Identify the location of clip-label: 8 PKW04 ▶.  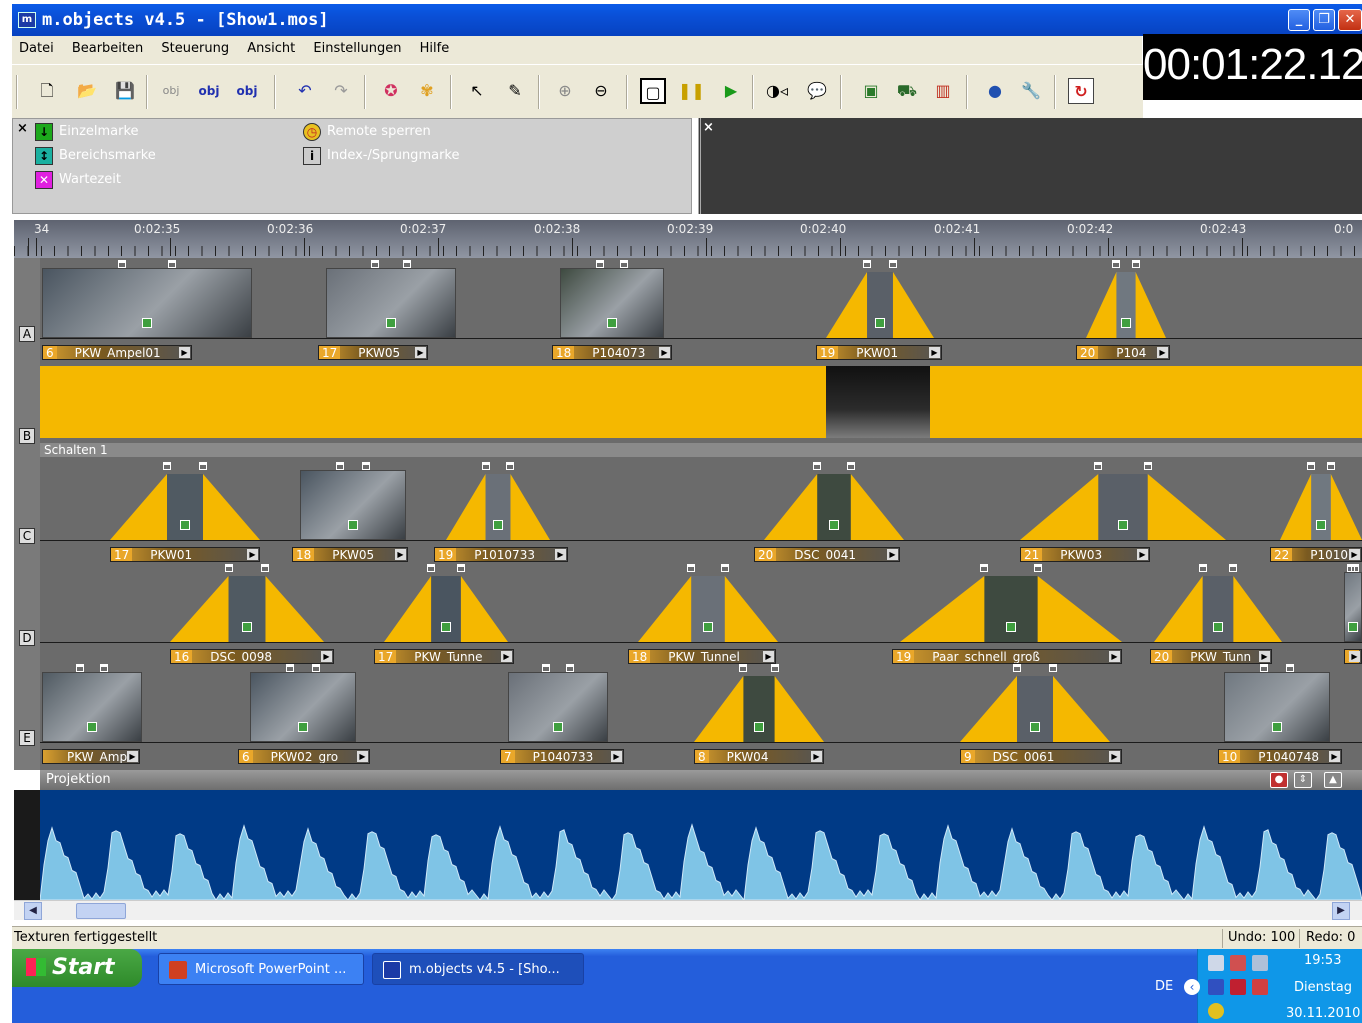
(759, 756).